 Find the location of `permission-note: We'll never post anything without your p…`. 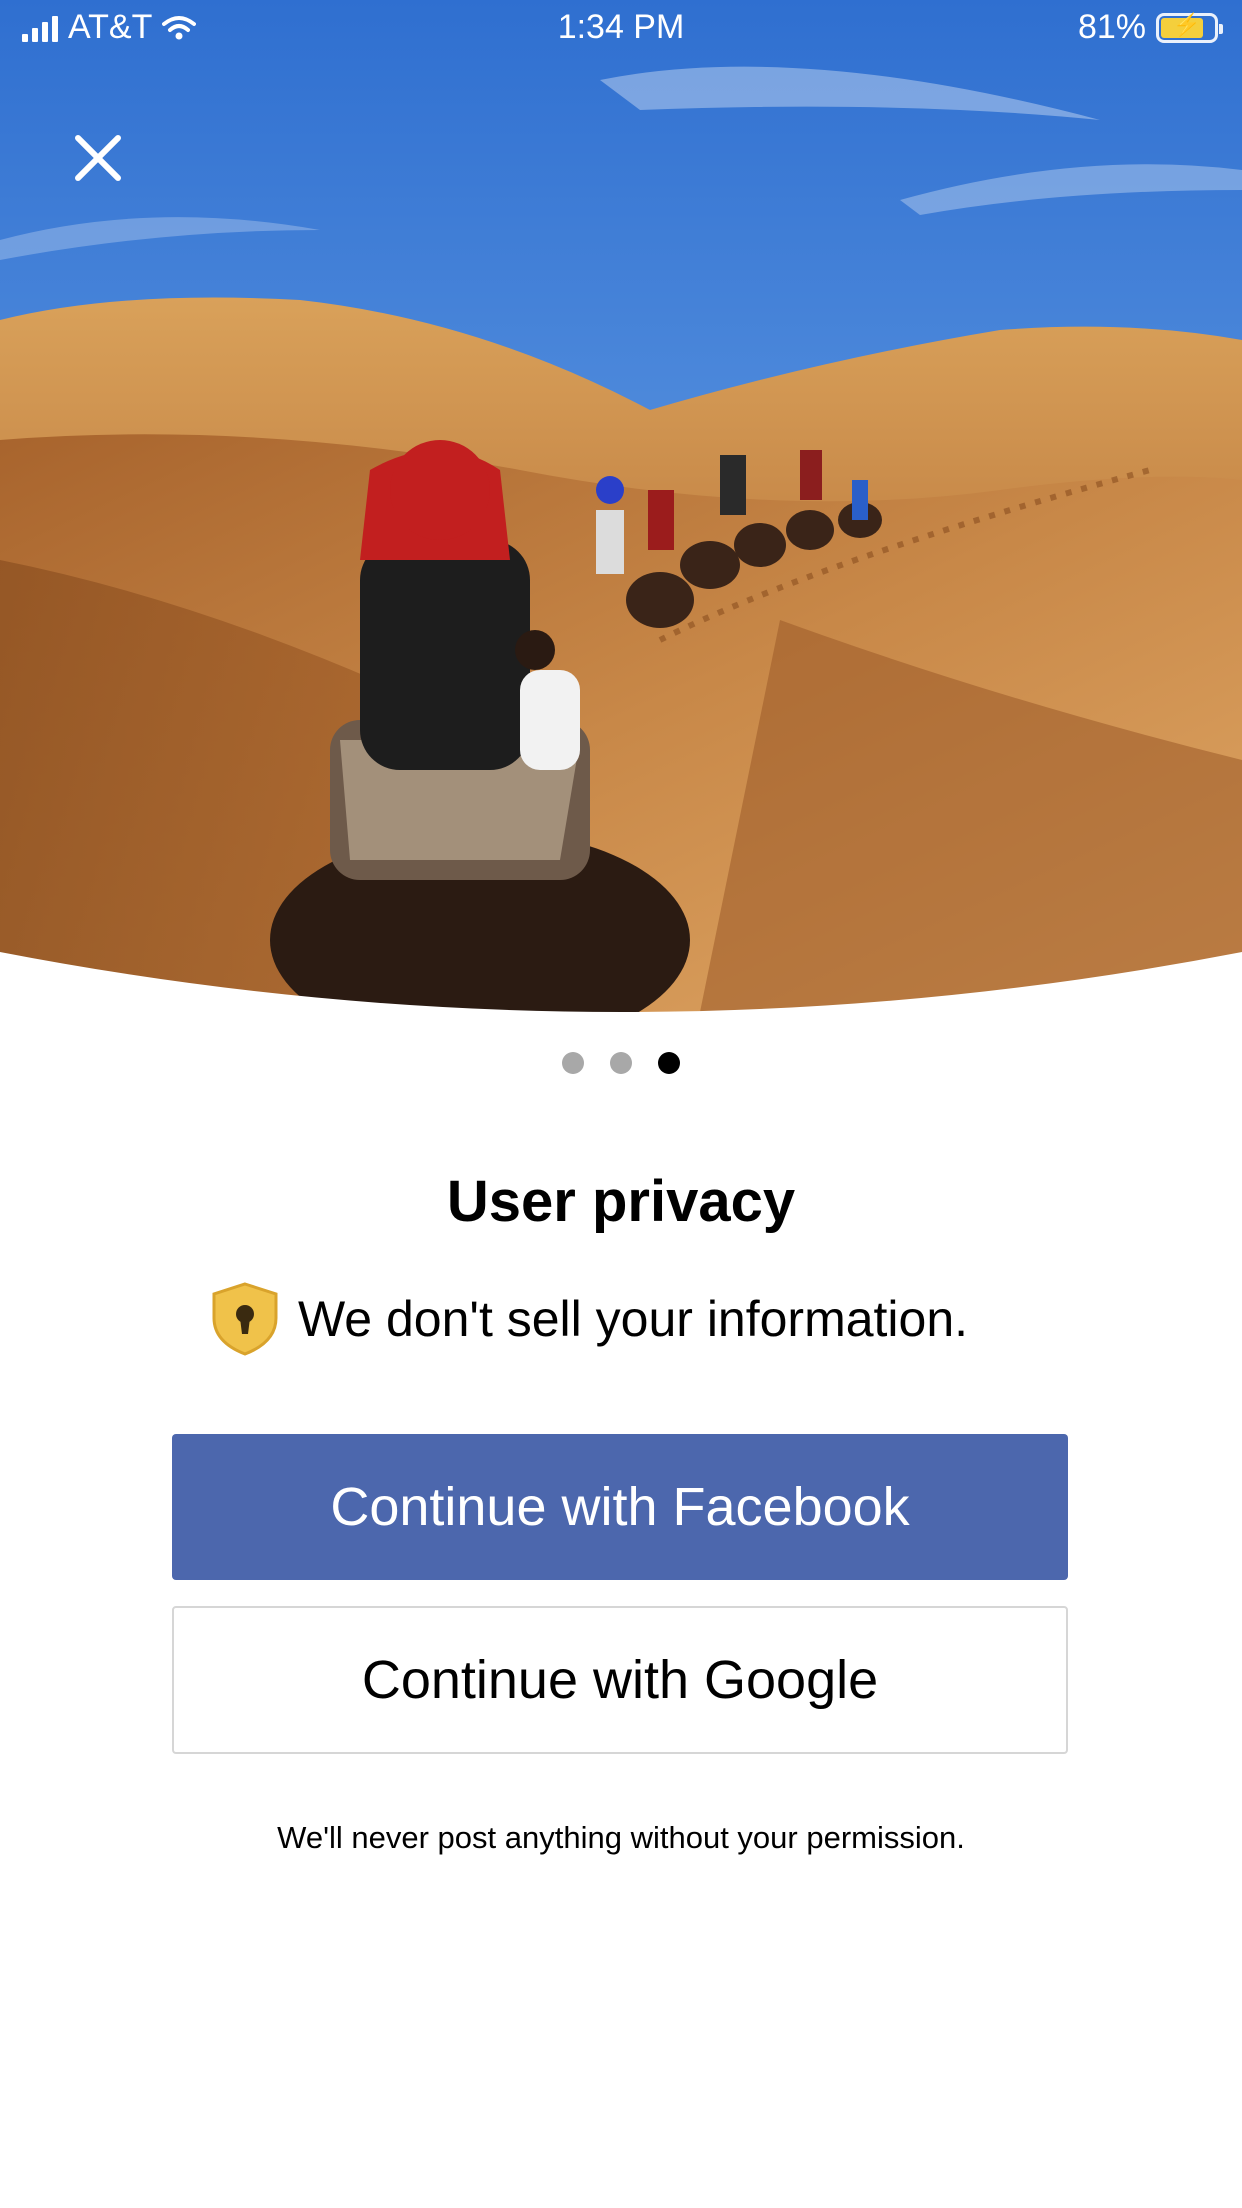

permission-note: We'll never post anything without your p… is located at coordinates (621, 1837).